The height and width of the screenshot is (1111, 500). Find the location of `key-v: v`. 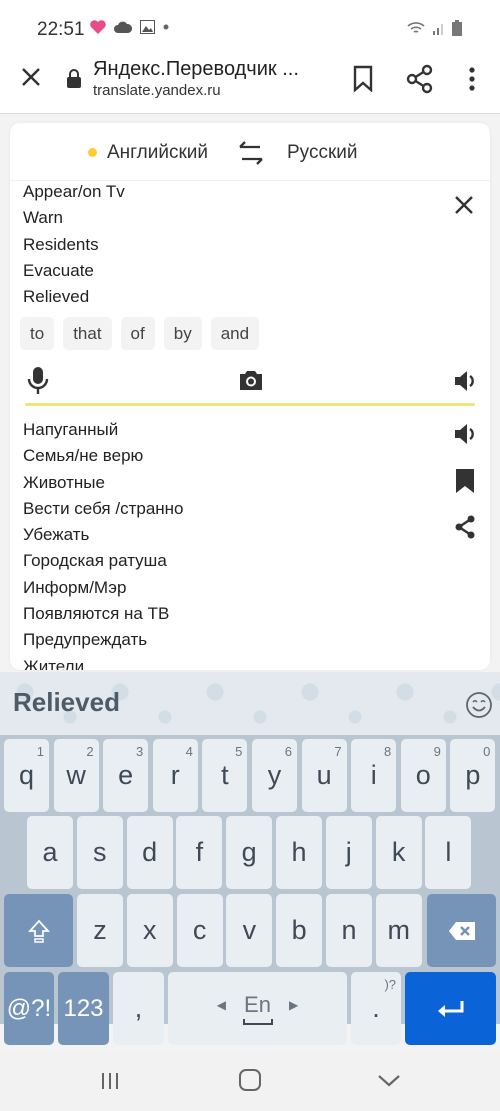

key-v: v is located at coordinates (249, 930).